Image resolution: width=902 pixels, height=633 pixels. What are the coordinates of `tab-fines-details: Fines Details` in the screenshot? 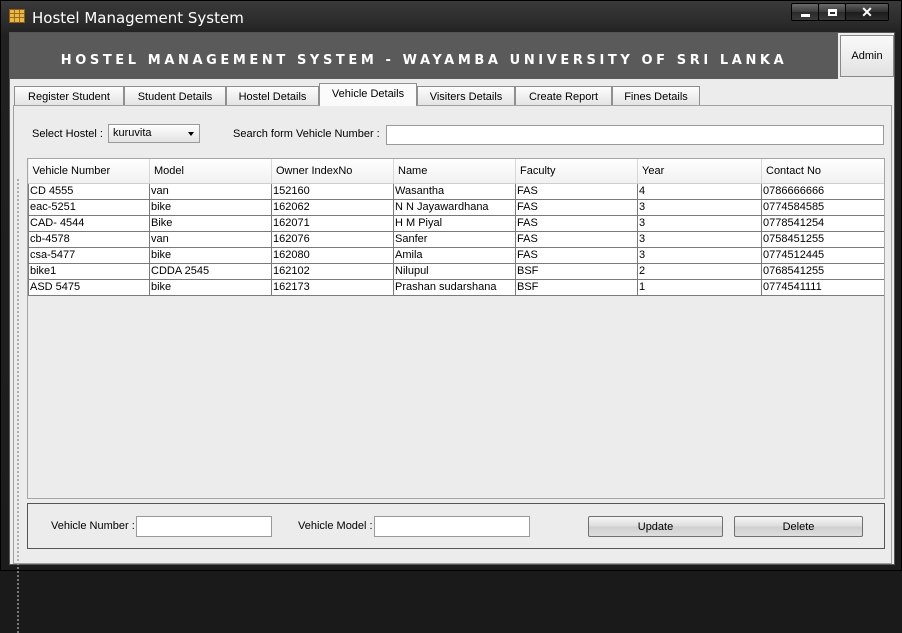 It's located at (656, 95).